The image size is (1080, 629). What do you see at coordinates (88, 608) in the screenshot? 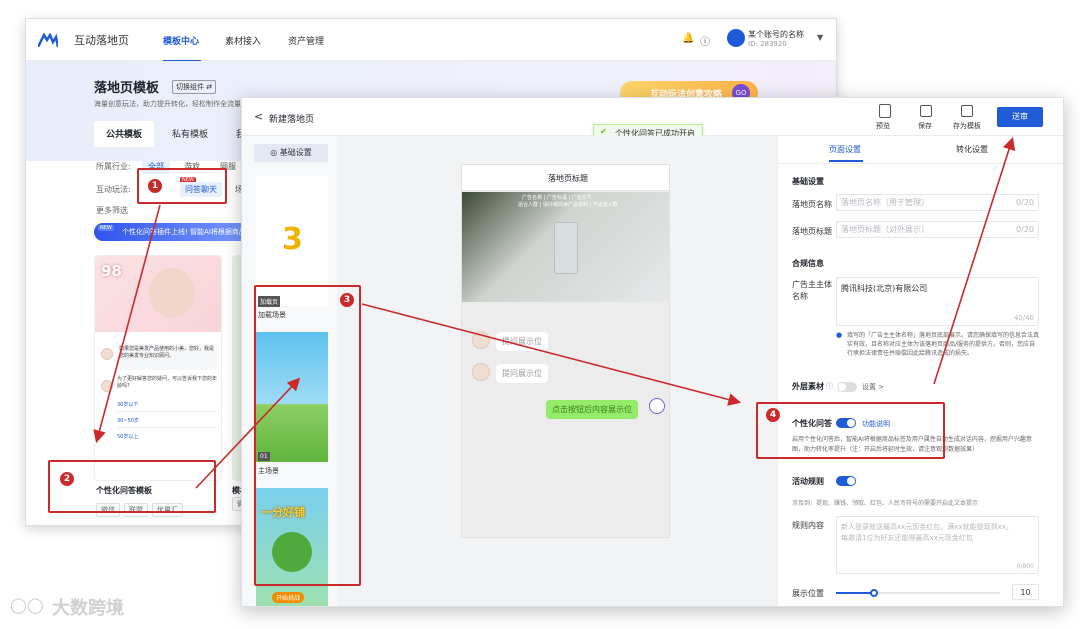
I see `watermark: 大数跨境` at bounding box center [88, 608].